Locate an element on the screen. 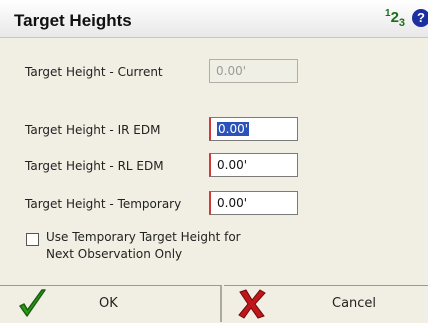 This screenshot has height=323, width=428. help-icon: ? is located at coordinates (420, 18).